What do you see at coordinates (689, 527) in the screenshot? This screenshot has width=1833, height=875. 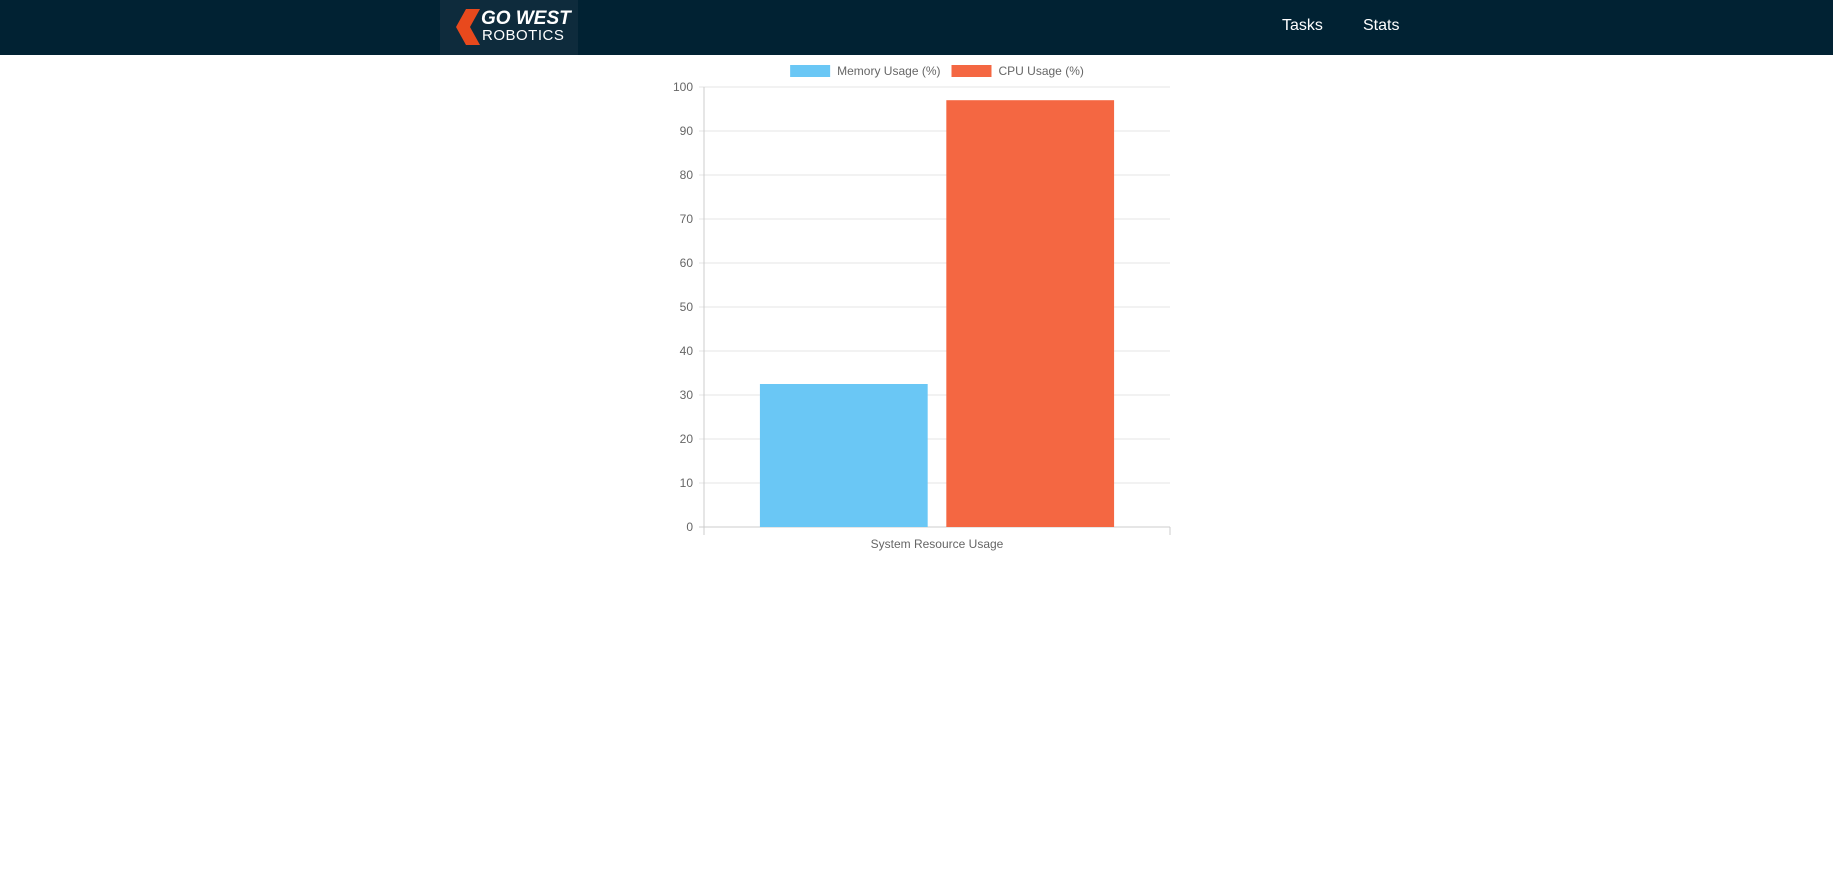 I see `y-tick-label: 0` at bounding box center [689, 527].